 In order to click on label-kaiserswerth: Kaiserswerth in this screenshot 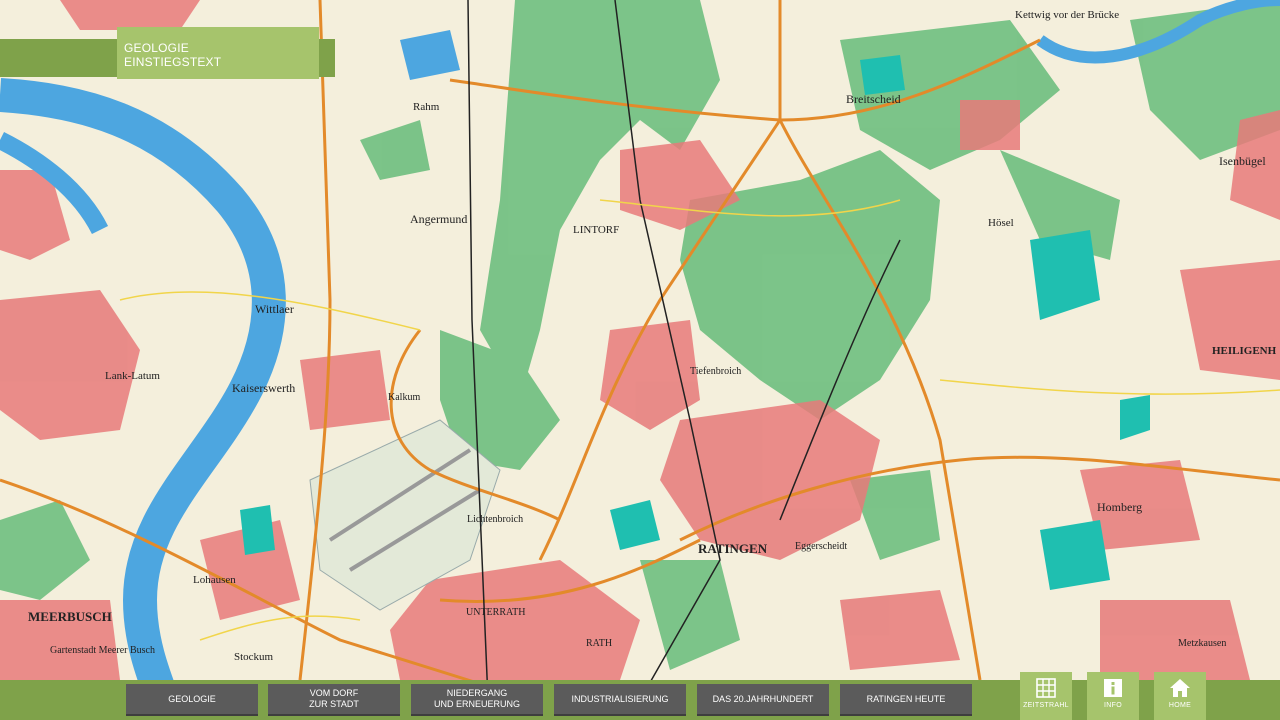, I will do `click(263, 388)`.